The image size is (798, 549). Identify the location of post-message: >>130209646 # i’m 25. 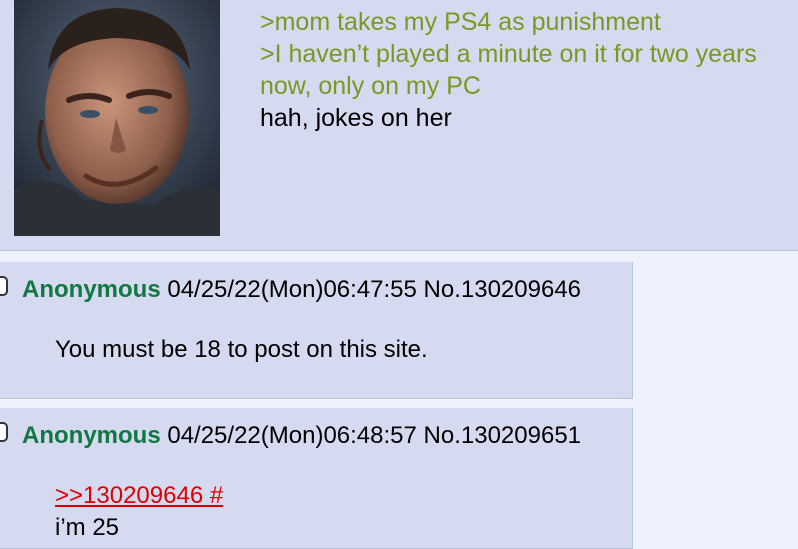
(139, 512).